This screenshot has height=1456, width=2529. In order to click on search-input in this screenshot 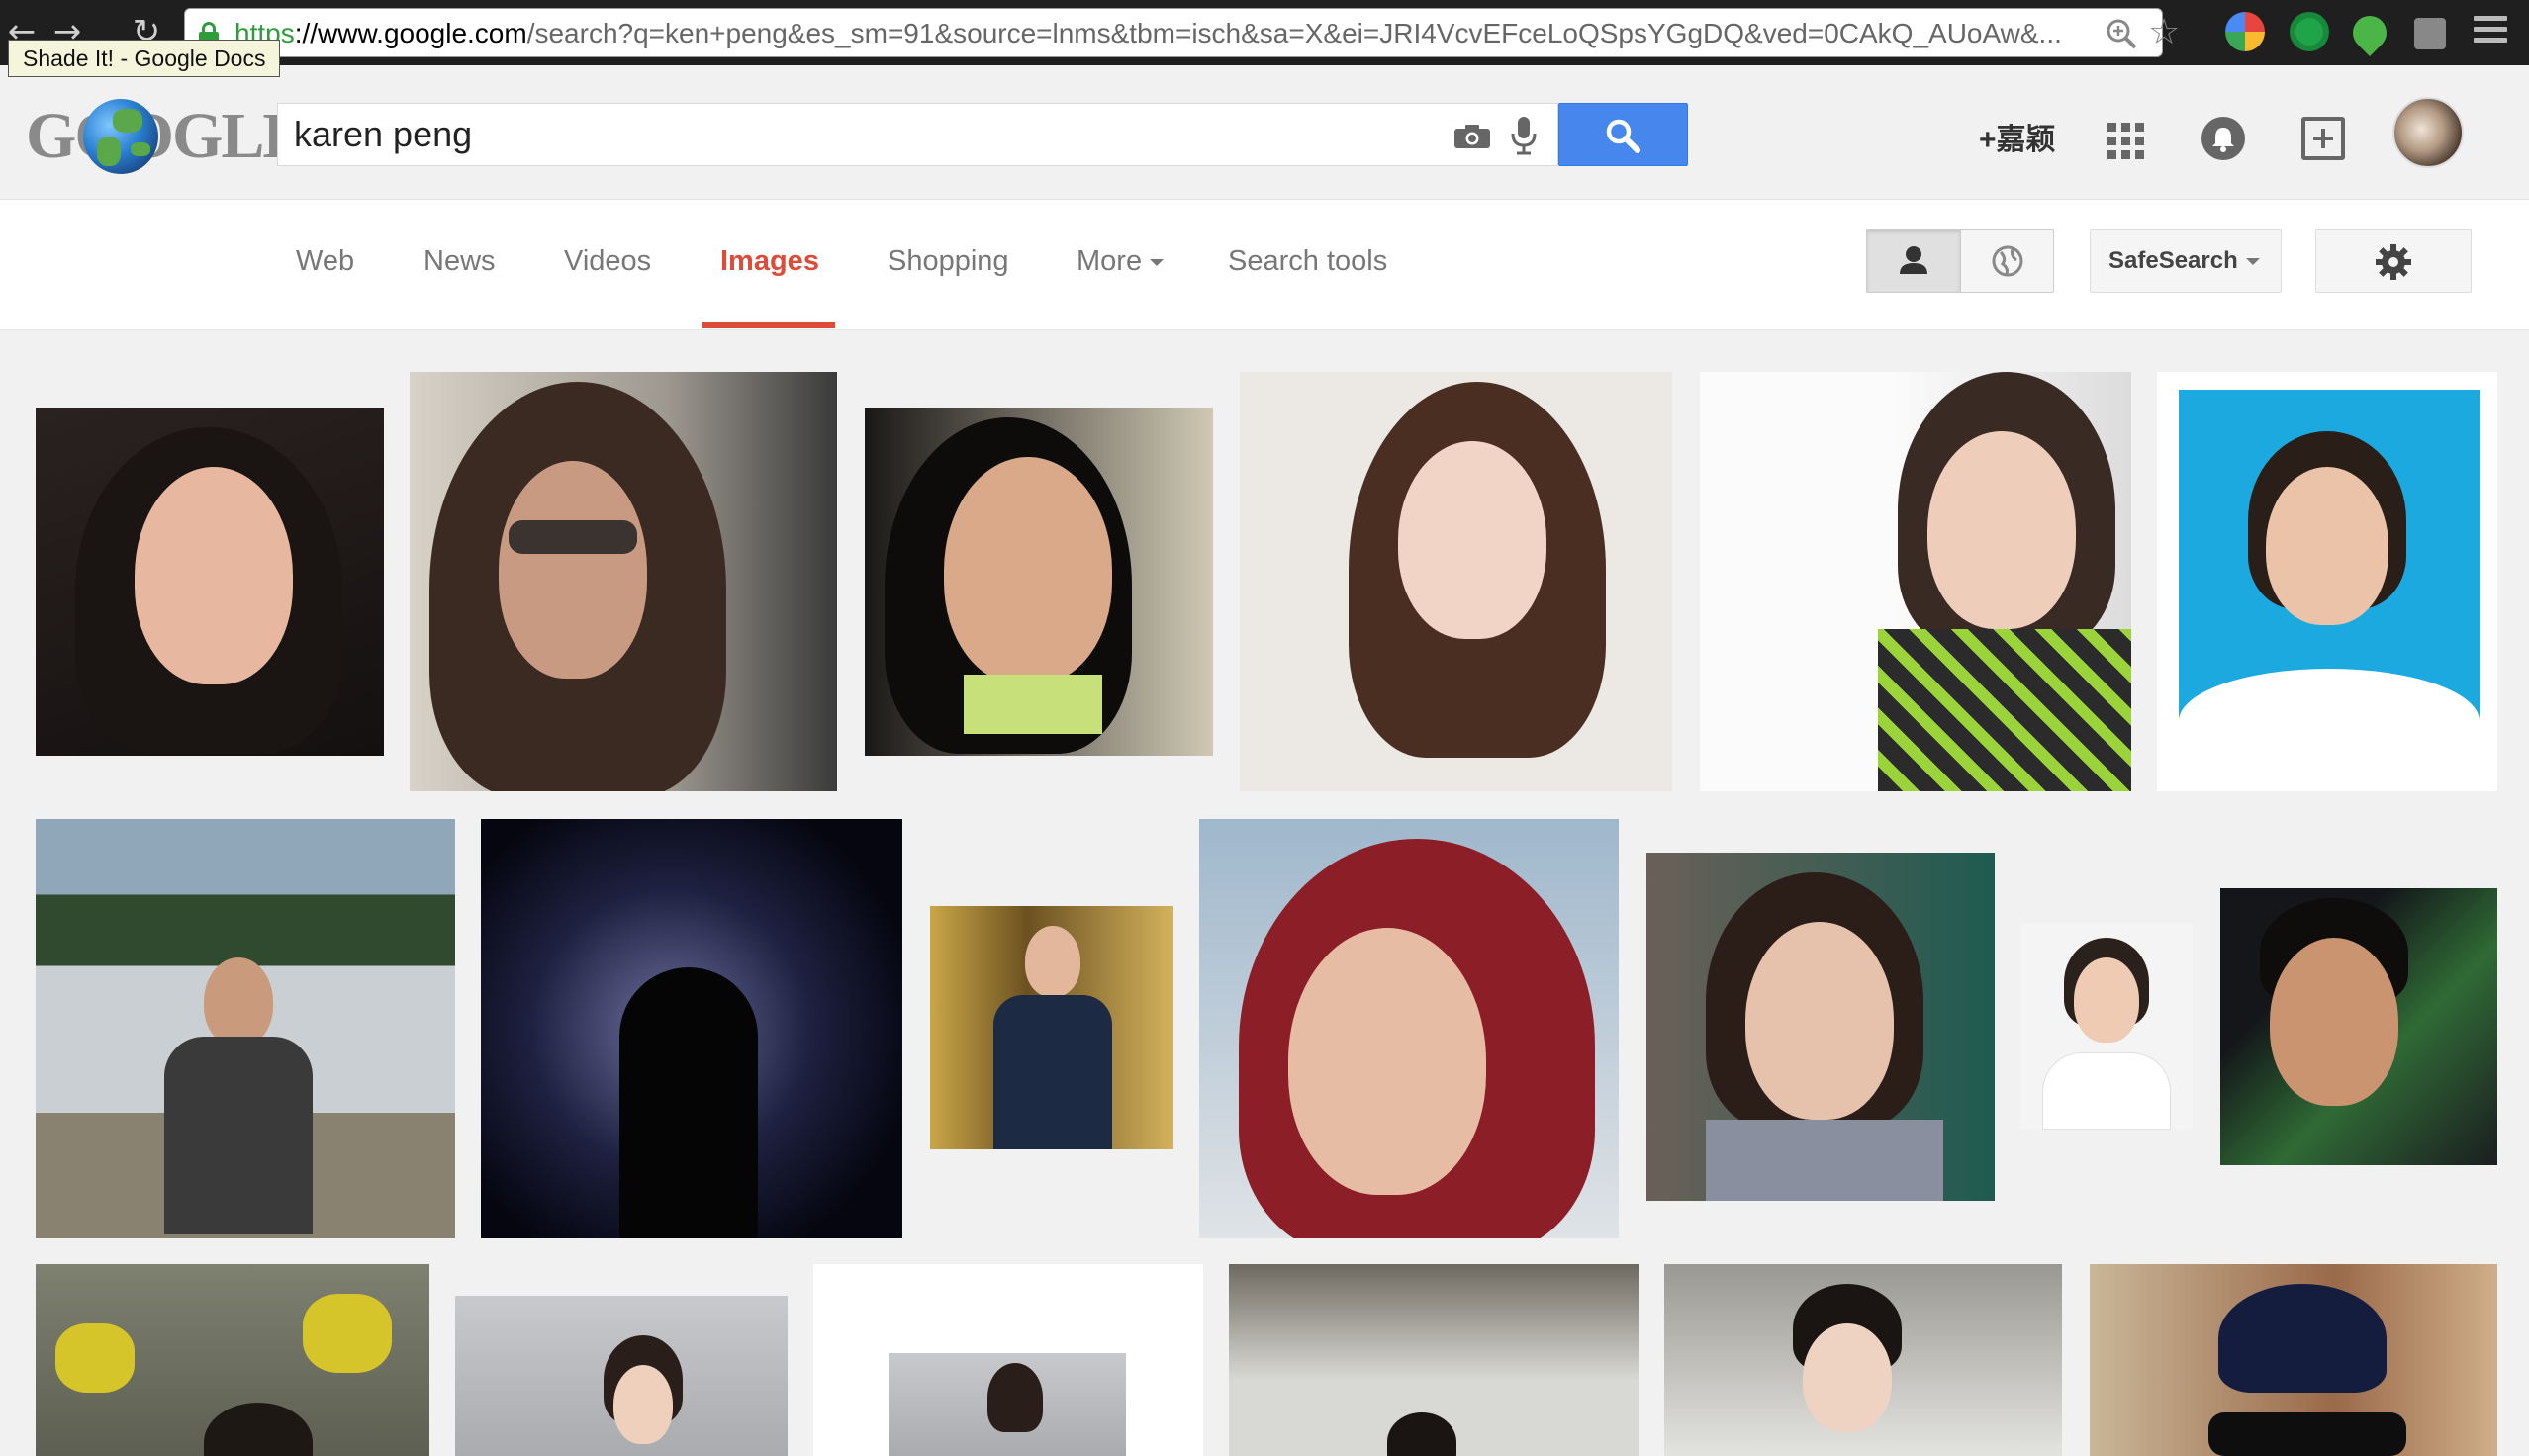, I will do `click(863, 134)`.